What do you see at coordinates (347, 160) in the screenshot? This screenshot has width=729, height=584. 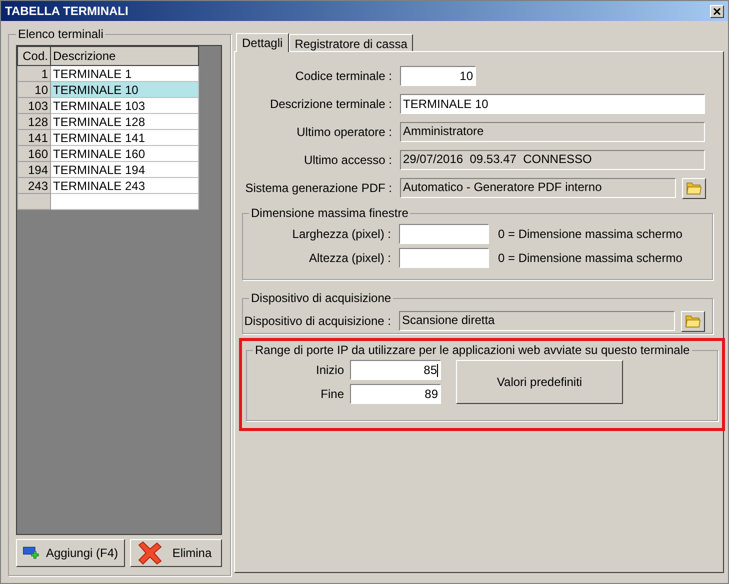 I see `field-label: Ultimo accesso :` at bounding box center [347, 160].